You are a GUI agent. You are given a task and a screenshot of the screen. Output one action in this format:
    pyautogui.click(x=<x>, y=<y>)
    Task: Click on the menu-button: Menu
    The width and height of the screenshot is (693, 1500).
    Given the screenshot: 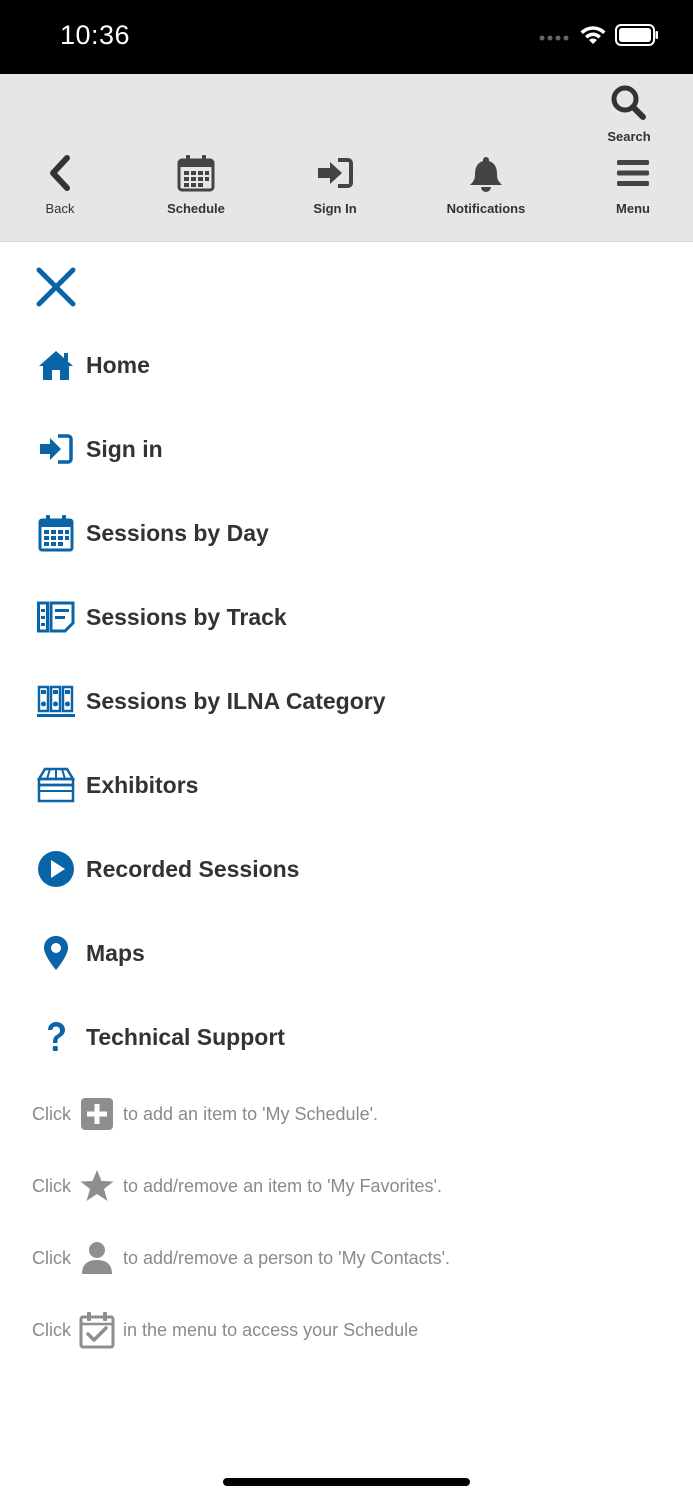 What is the action you would take?
    pyautogui.click(x=633, y=185)
    